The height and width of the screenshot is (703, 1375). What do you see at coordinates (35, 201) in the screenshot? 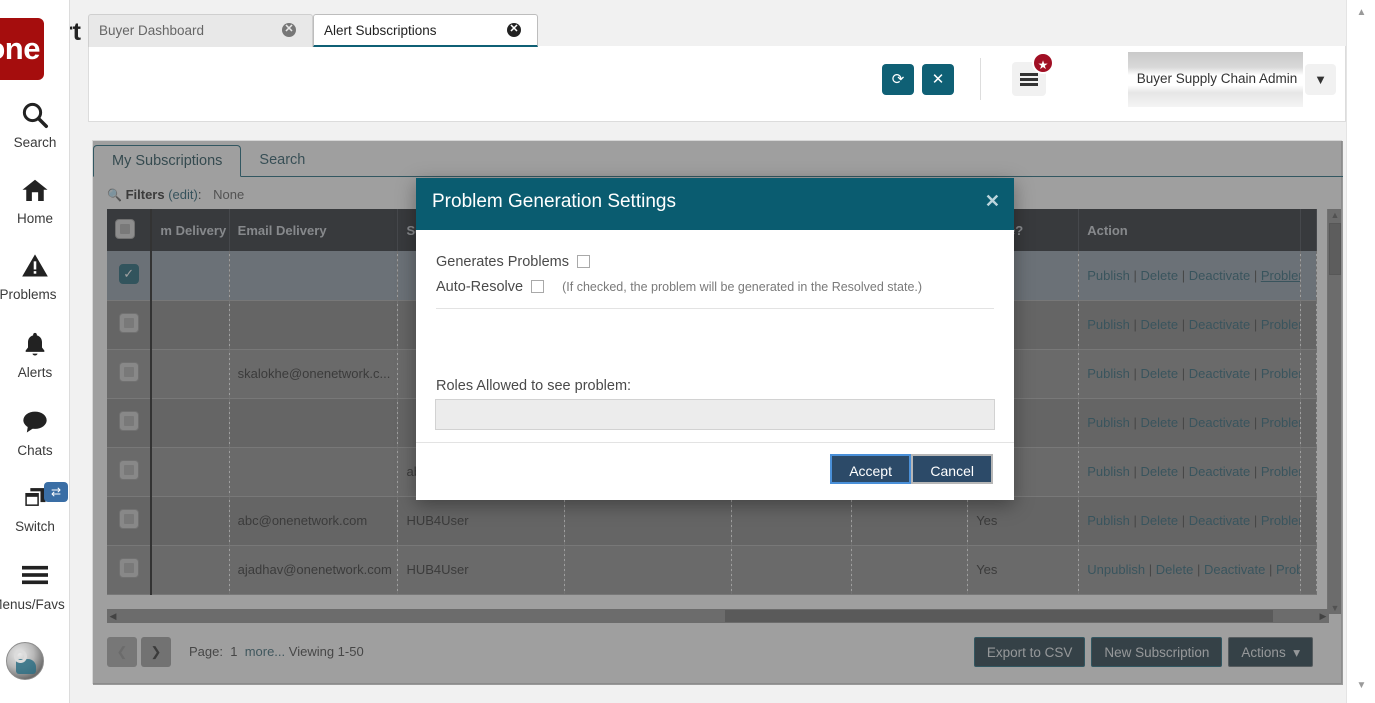
I see `rail-item-home: Home` at bounding box center [35, 201].